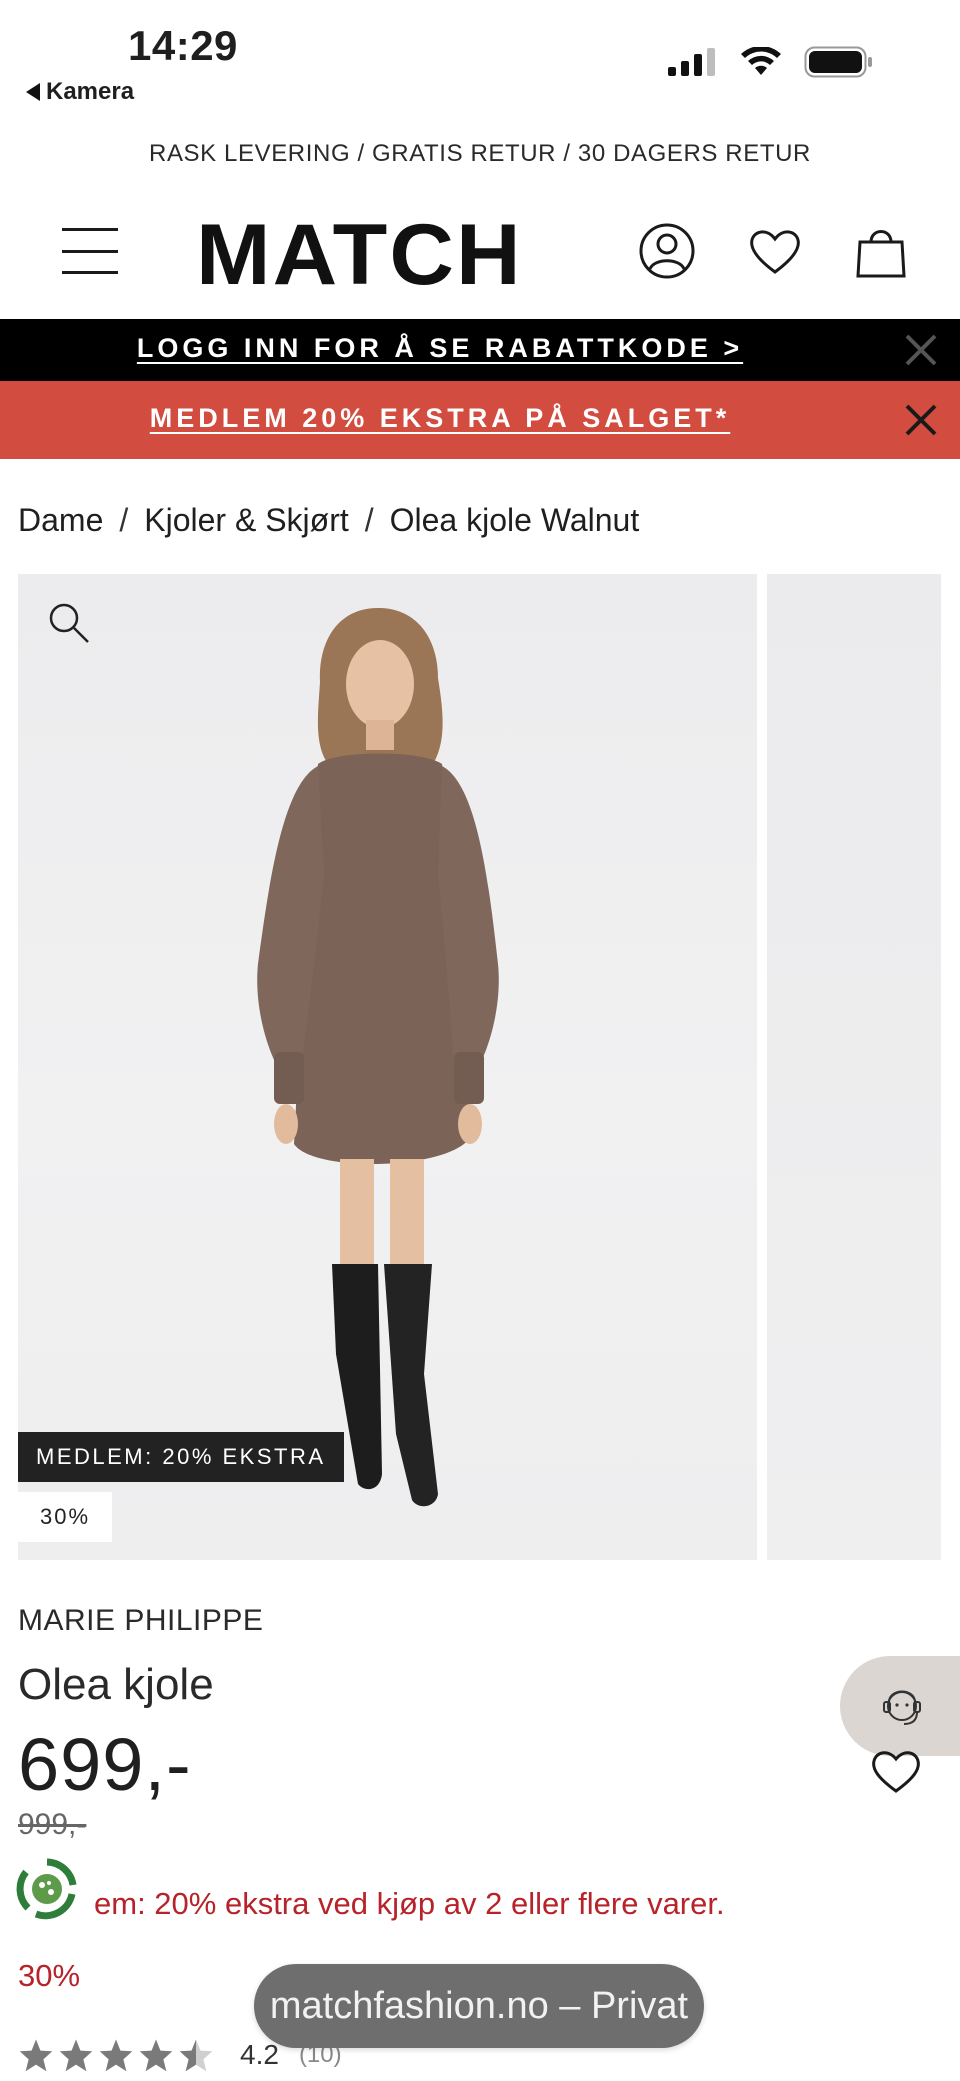  I want to click on breadcrumb-item-current: Olea kjole Walnut, so click(514, 520).